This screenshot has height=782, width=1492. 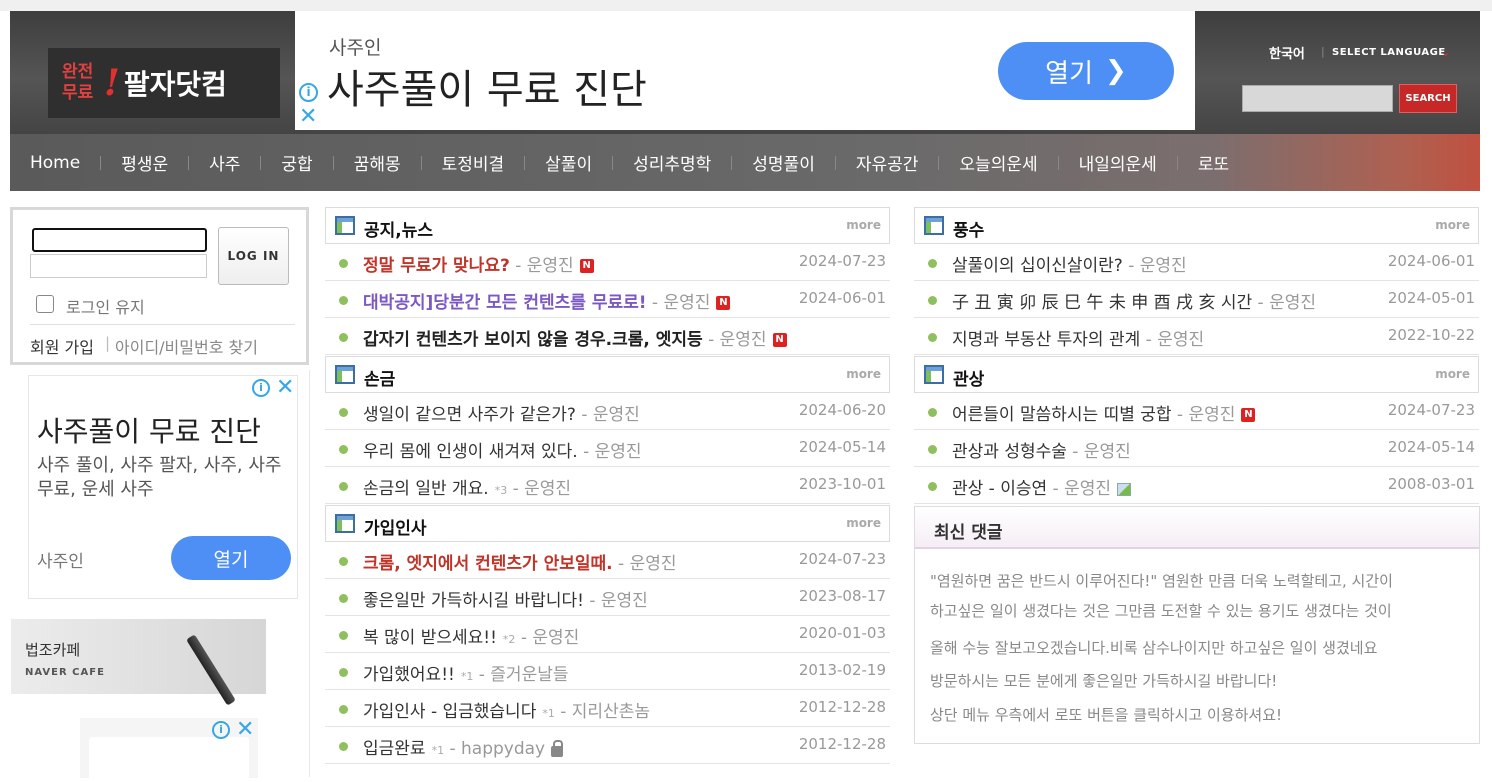 What do you see at coordinates (426, 489) in the screenshot?
I see `post-title: 손금의 일반 개요.` at bounding box center [426, 489].